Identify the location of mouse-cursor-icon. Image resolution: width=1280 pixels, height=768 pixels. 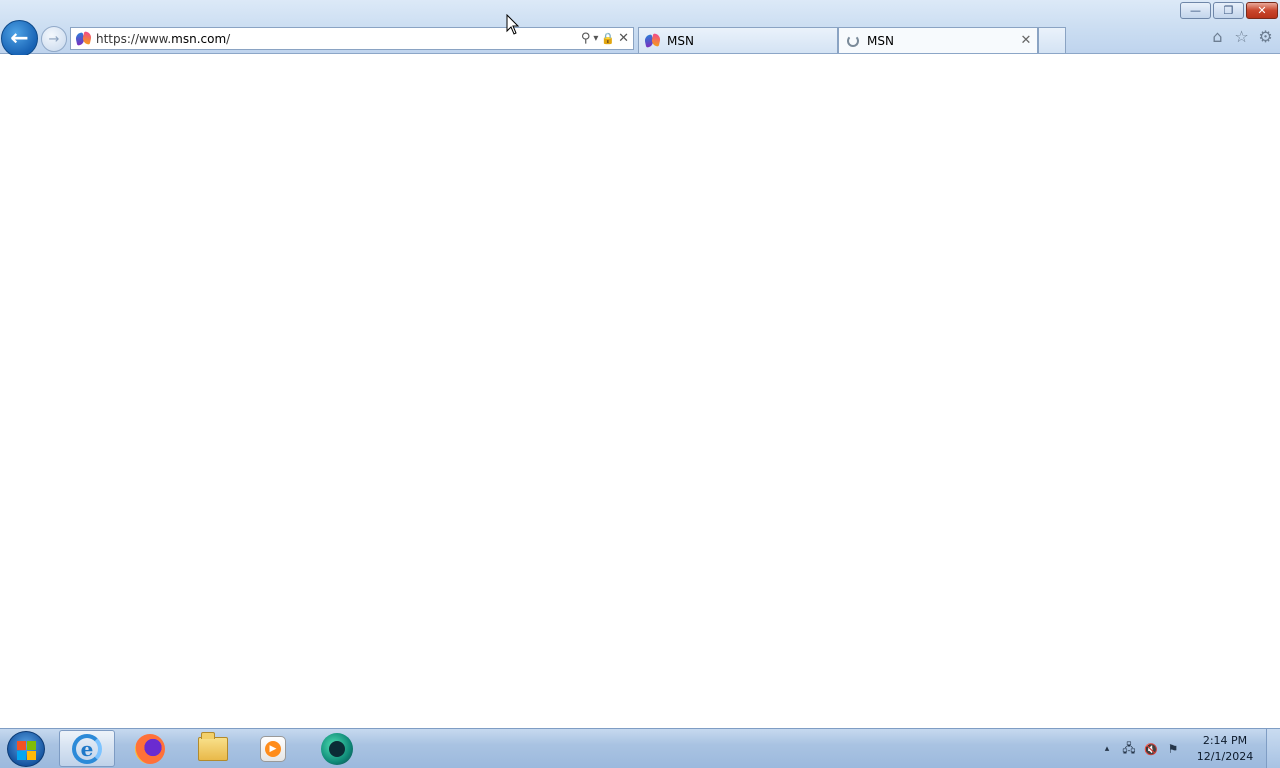
(513, 24).